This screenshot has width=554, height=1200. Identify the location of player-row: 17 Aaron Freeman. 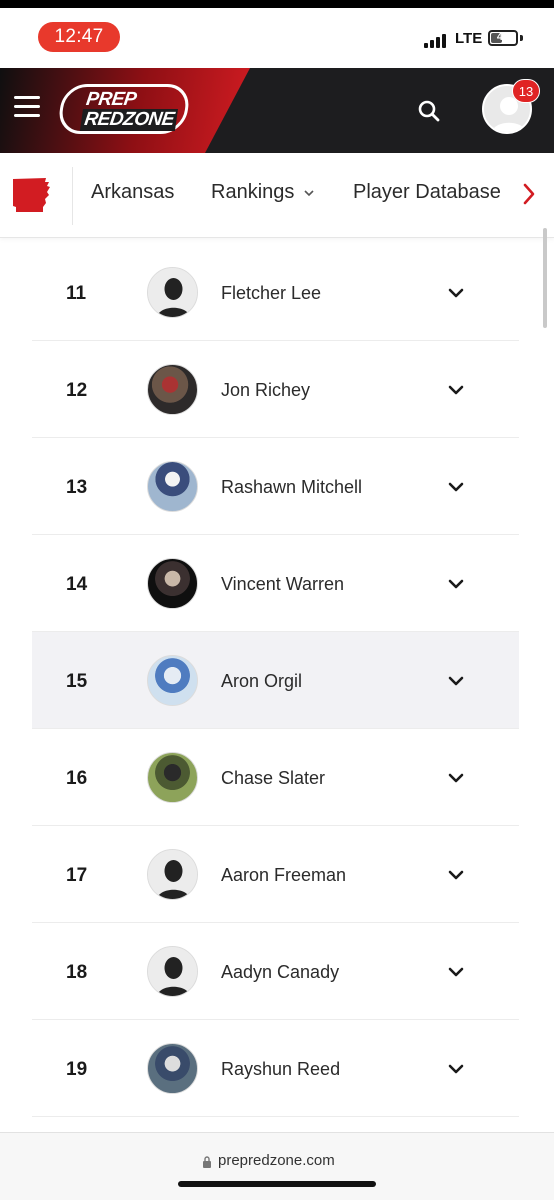
(275, 874).